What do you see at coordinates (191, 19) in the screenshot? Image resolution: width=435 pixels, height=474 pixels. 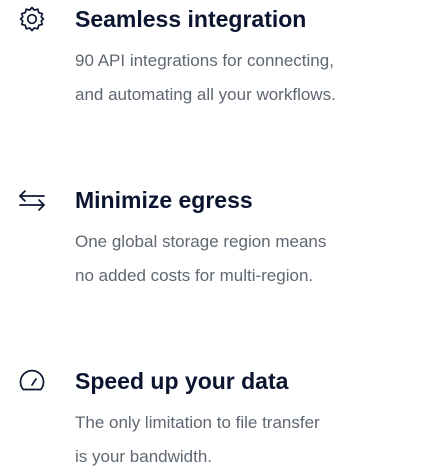 I see `feature-title: Seamless integration` at bounding box center [191, 19].